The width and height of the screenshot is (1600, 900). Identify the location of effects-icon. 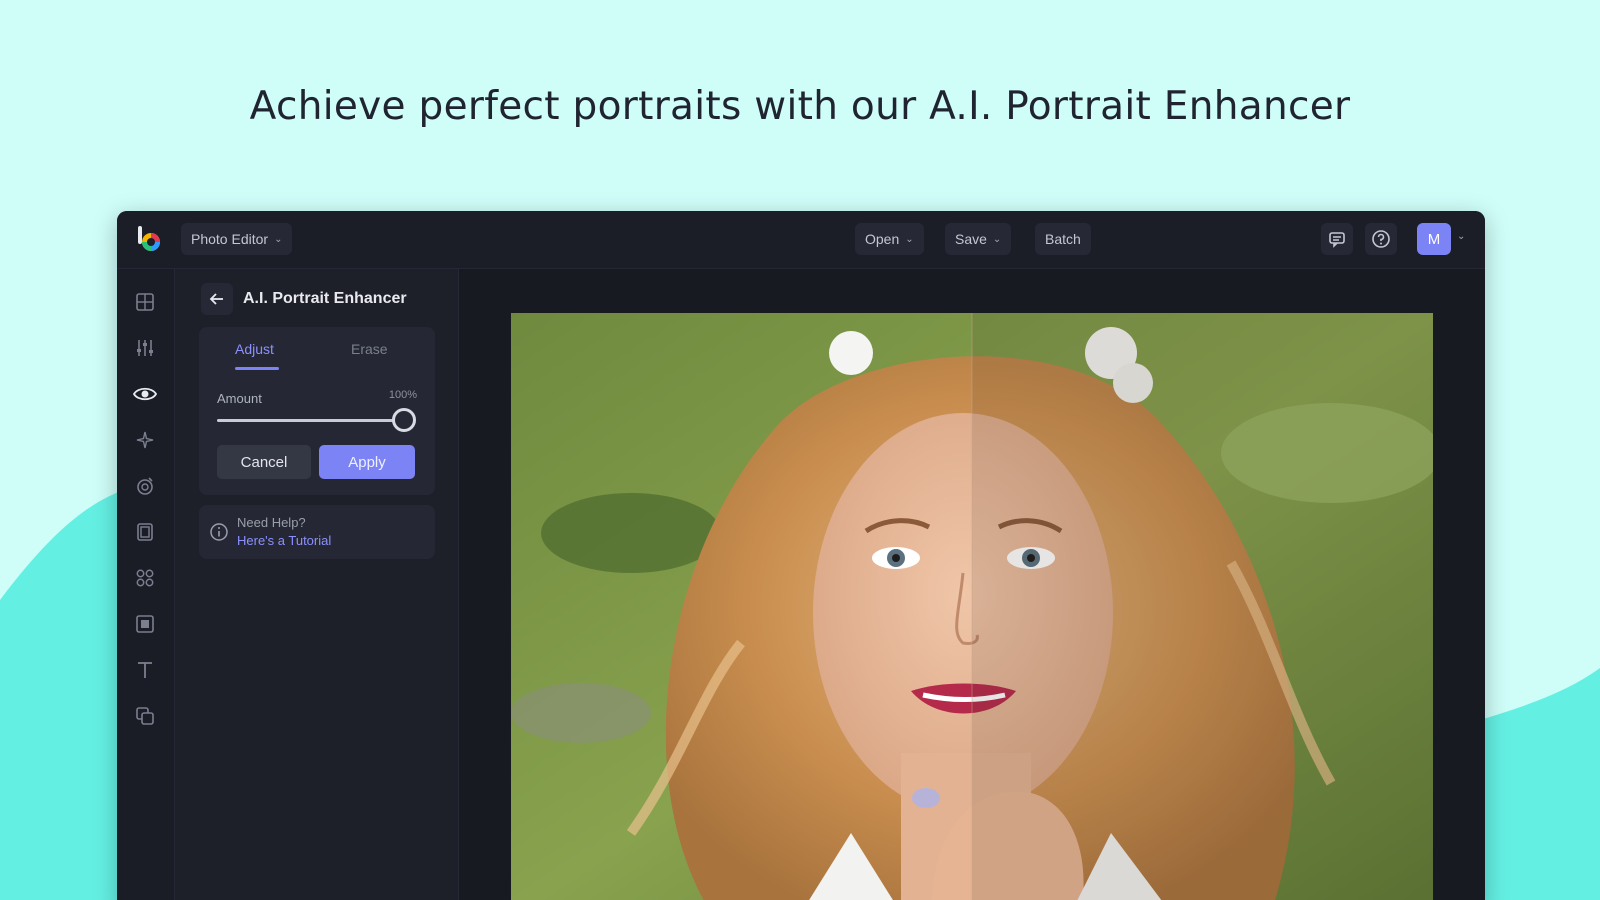
(145, 486).